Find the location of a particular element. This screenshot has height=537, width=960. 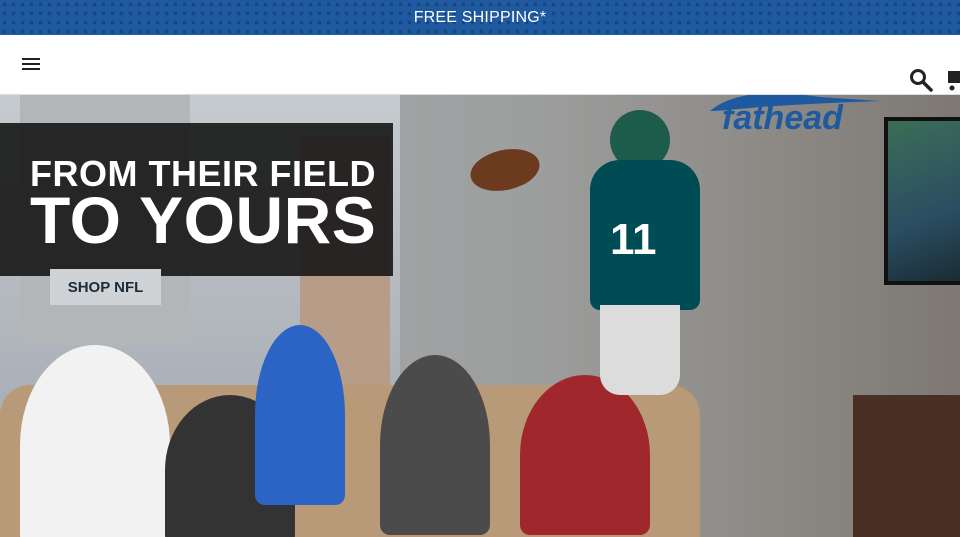

promo-text: FREE SHIPPING* is located at coordinates (480, 18).